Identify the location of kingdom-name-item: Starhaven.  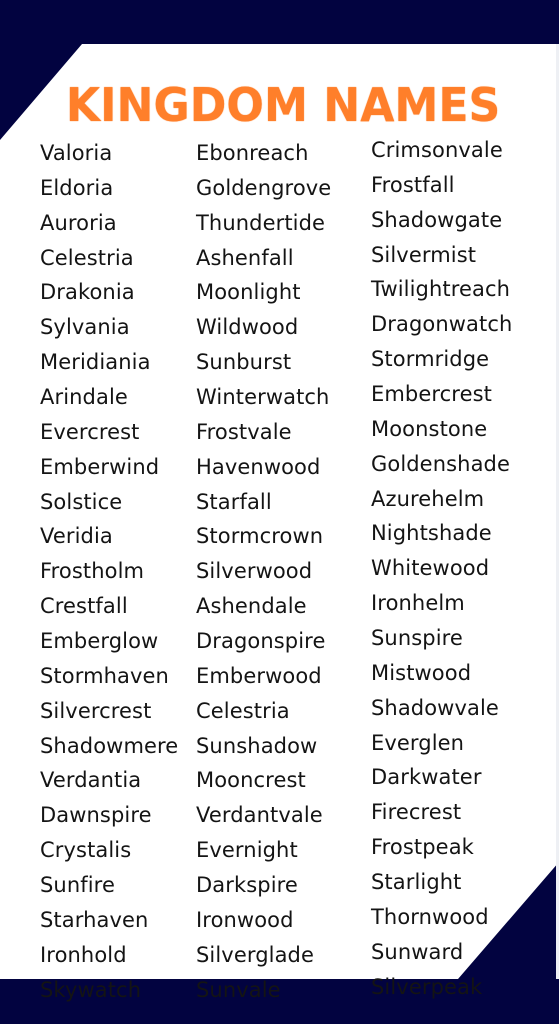
(94, 919).